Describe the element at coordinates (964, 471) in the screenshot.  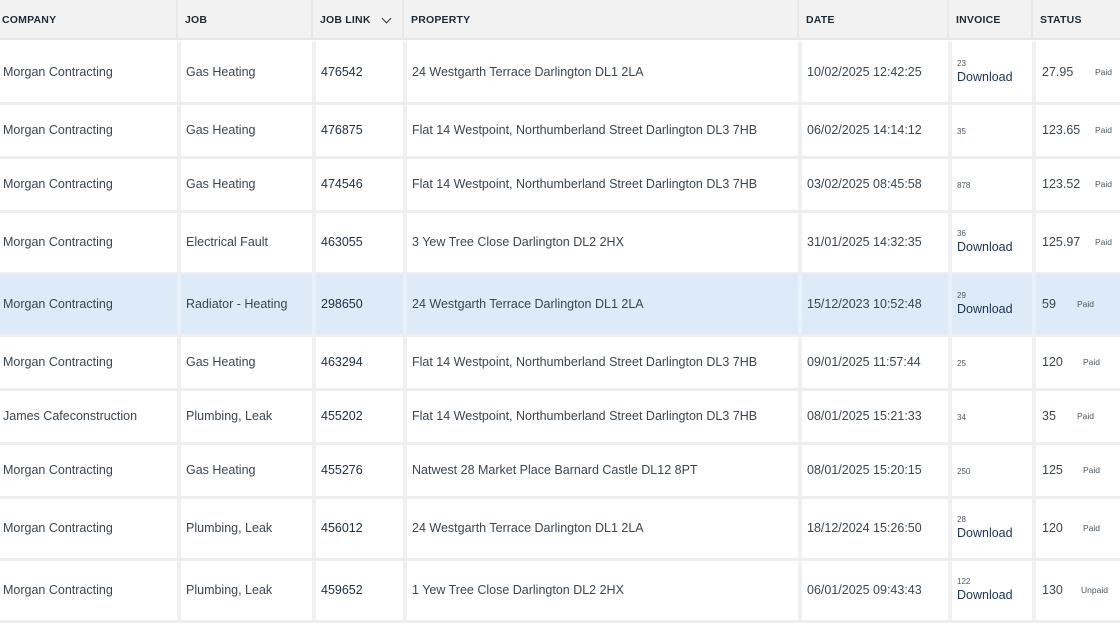
I see `invoice-number: 250` at that location.